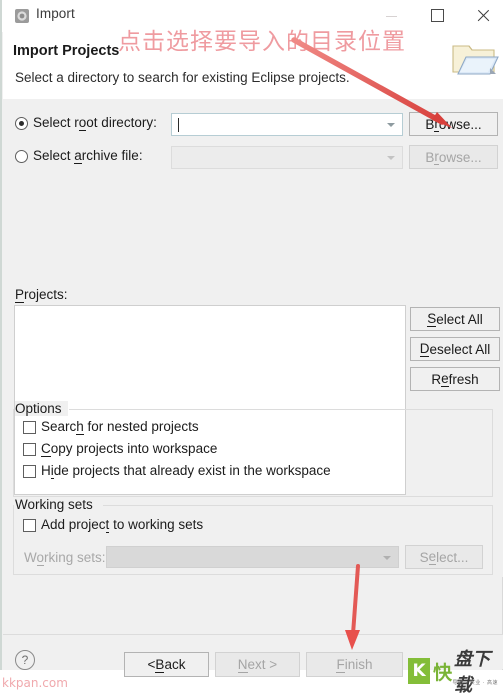 This screenshot has height=694, width=503. What do you see at coordinates (391, 16) in the screenshot?
I see `minimize-icon` at bounding box center [391, 16].